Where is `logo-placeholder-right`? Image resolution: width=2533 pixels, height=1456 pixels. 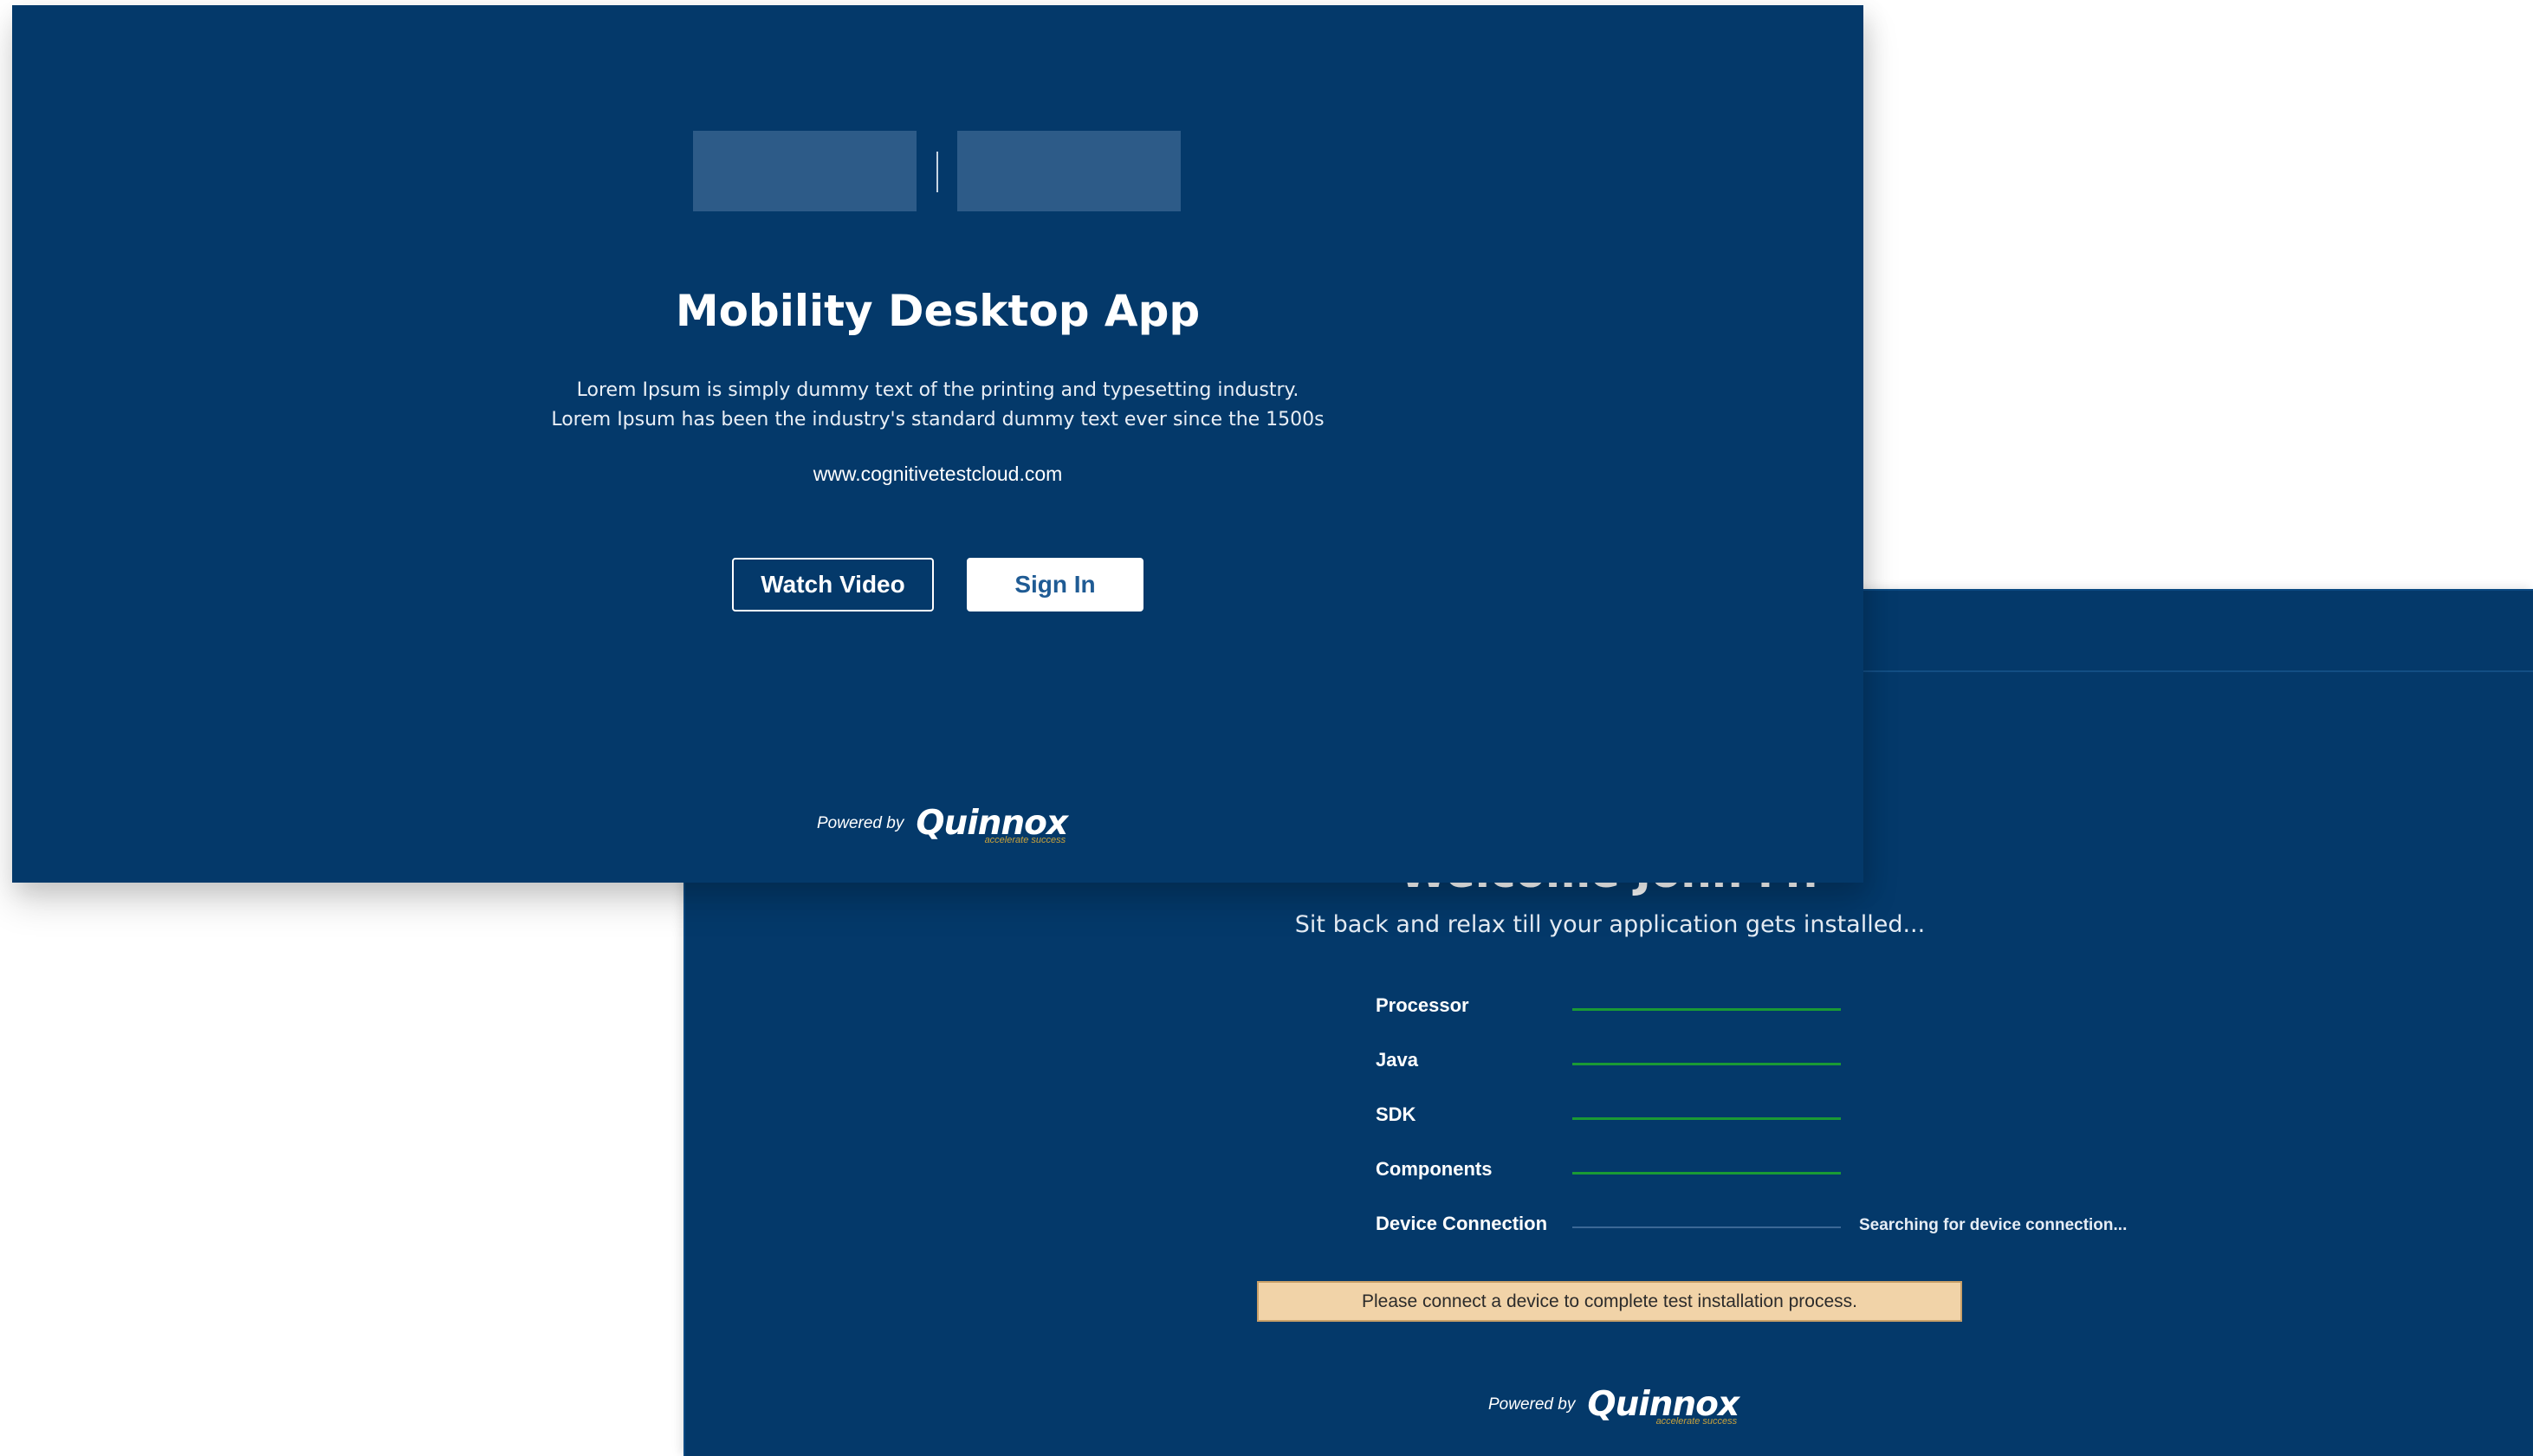
logo-placeholder-right is located at coordinates (1069, 171).